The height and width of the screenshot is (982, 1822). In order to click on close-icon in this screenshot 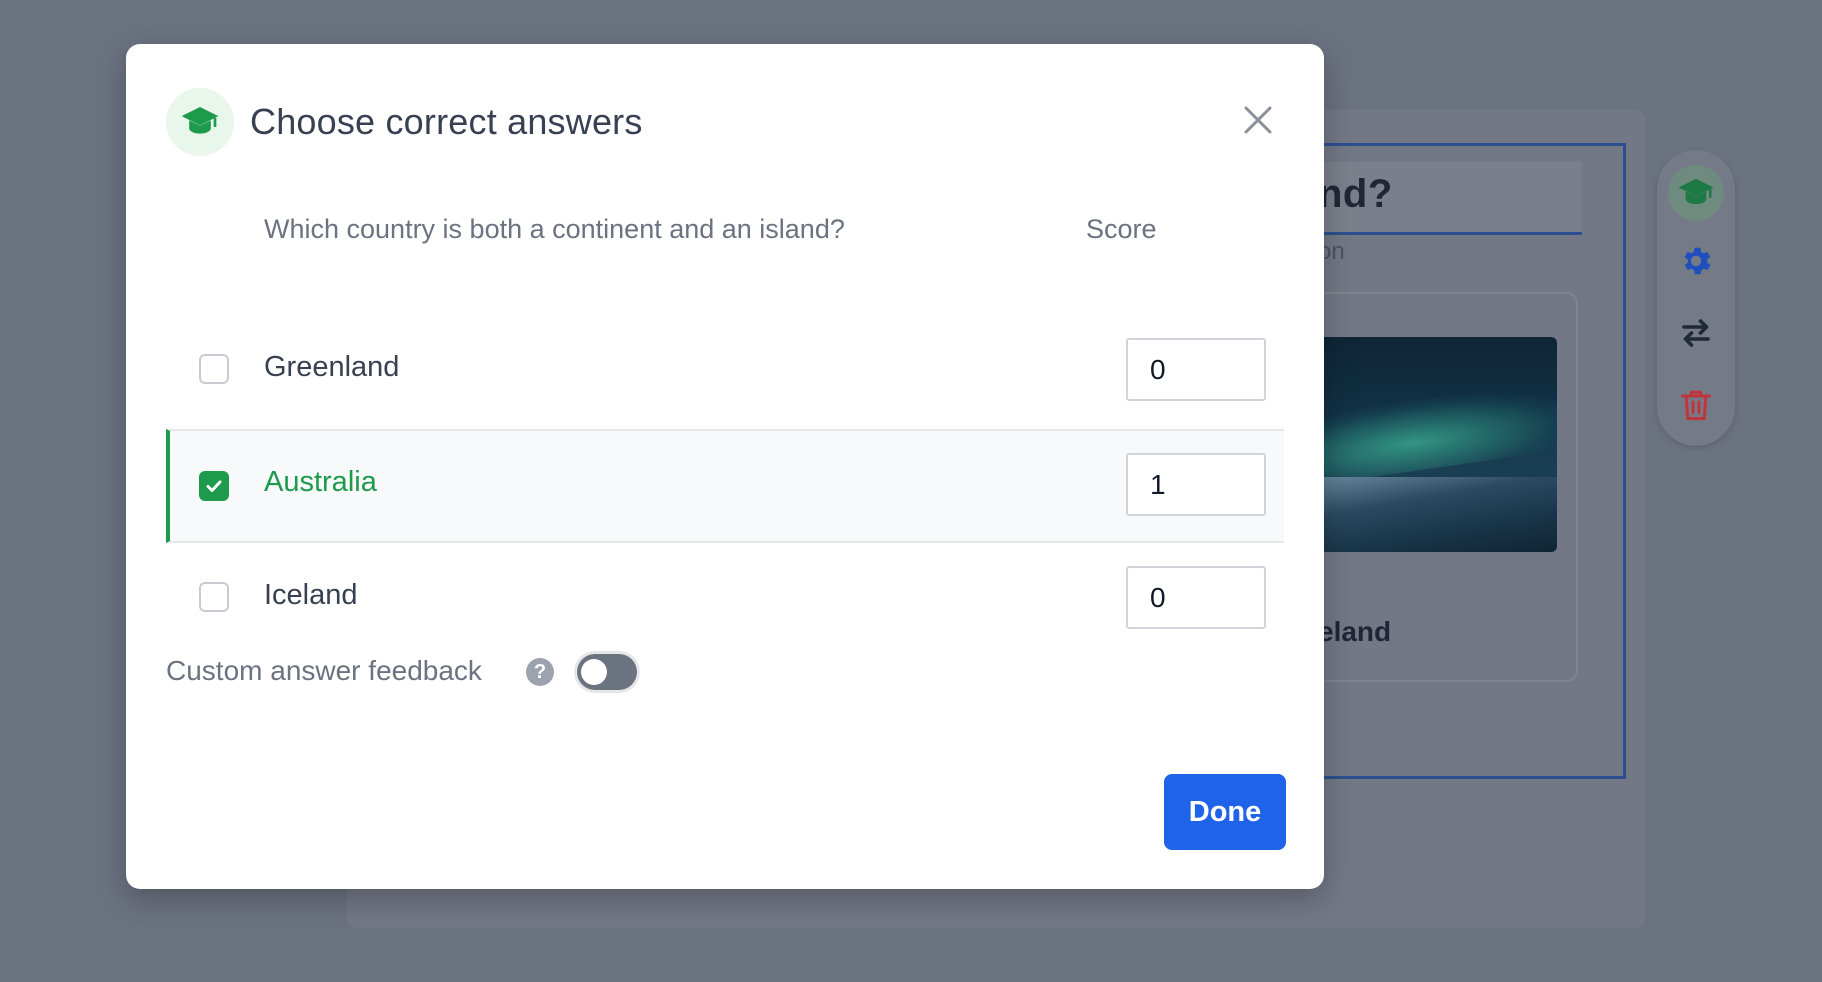, I will do `click(1258, 120)`.